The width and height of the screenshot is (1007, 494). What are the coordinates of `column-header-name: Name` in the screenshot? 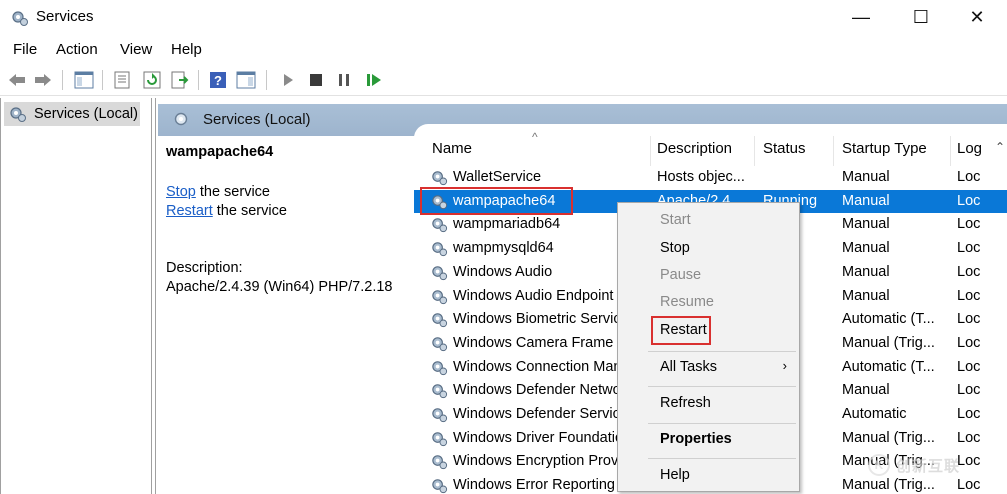 It's located at (452, 151).